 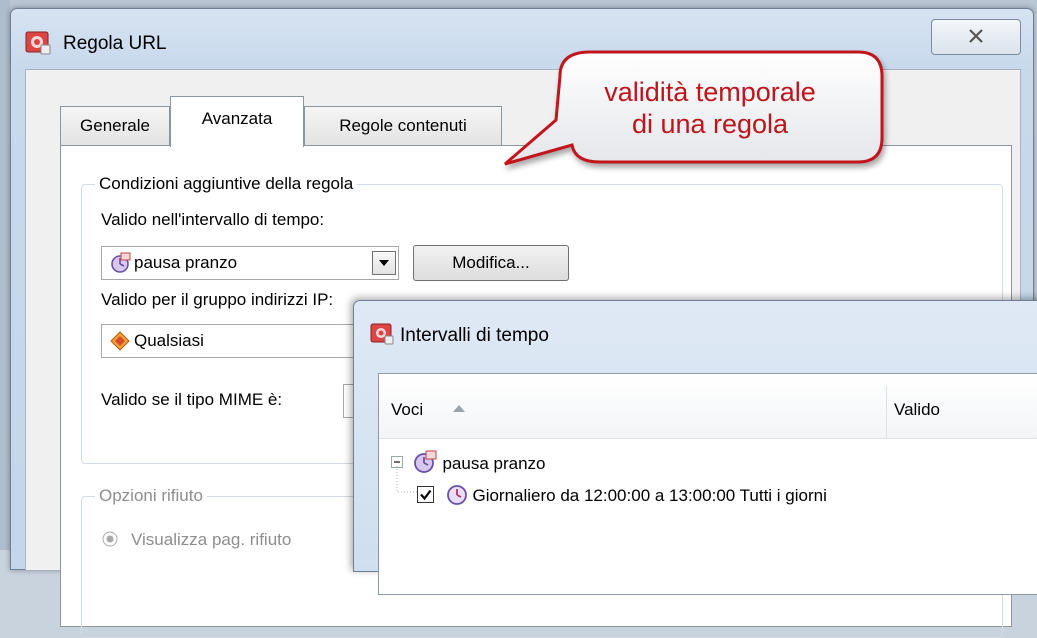 I want to click on reject-legend: Opzioni rifiuto, so click(x=151, y=496).